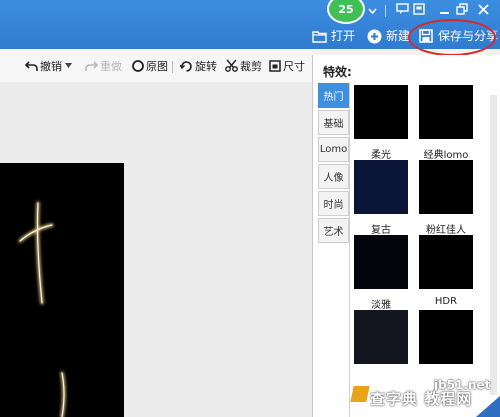 This screenshot has height=417, width=500. What do you see at coordinates (398, 36) in the screenshot?
I see `new-label: 新建` at bounding box center [398, 36].